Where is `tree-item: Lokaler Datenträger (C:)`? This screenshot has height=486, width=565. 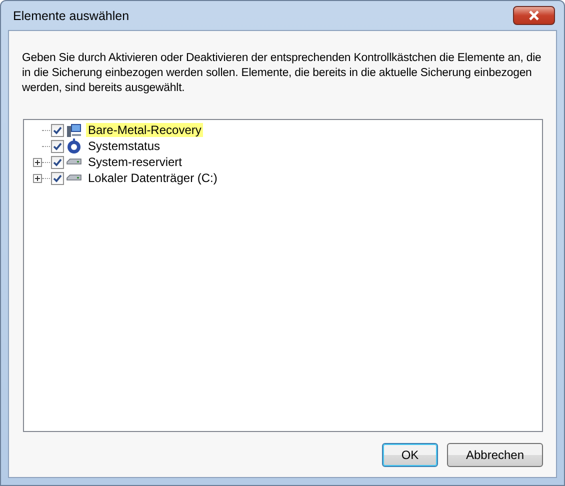
tree-item: Lokaler Datenträger (C:) is located at coordinates (153, 178).